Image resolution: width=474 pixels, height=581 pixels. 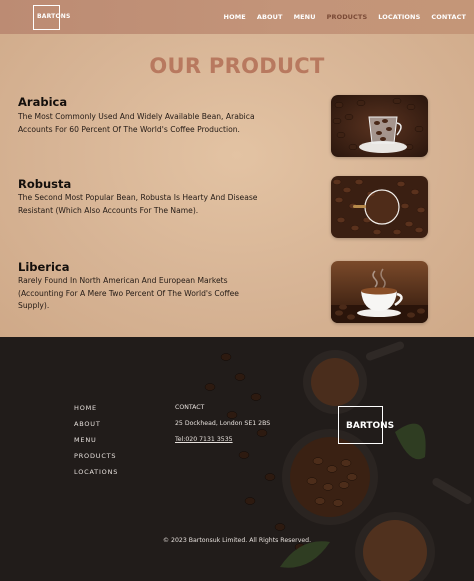 What do you see at coordinates (43, 102) in the screenshot?
I see `product-name-arabica: Arabica` at bounding box center [43, 102].